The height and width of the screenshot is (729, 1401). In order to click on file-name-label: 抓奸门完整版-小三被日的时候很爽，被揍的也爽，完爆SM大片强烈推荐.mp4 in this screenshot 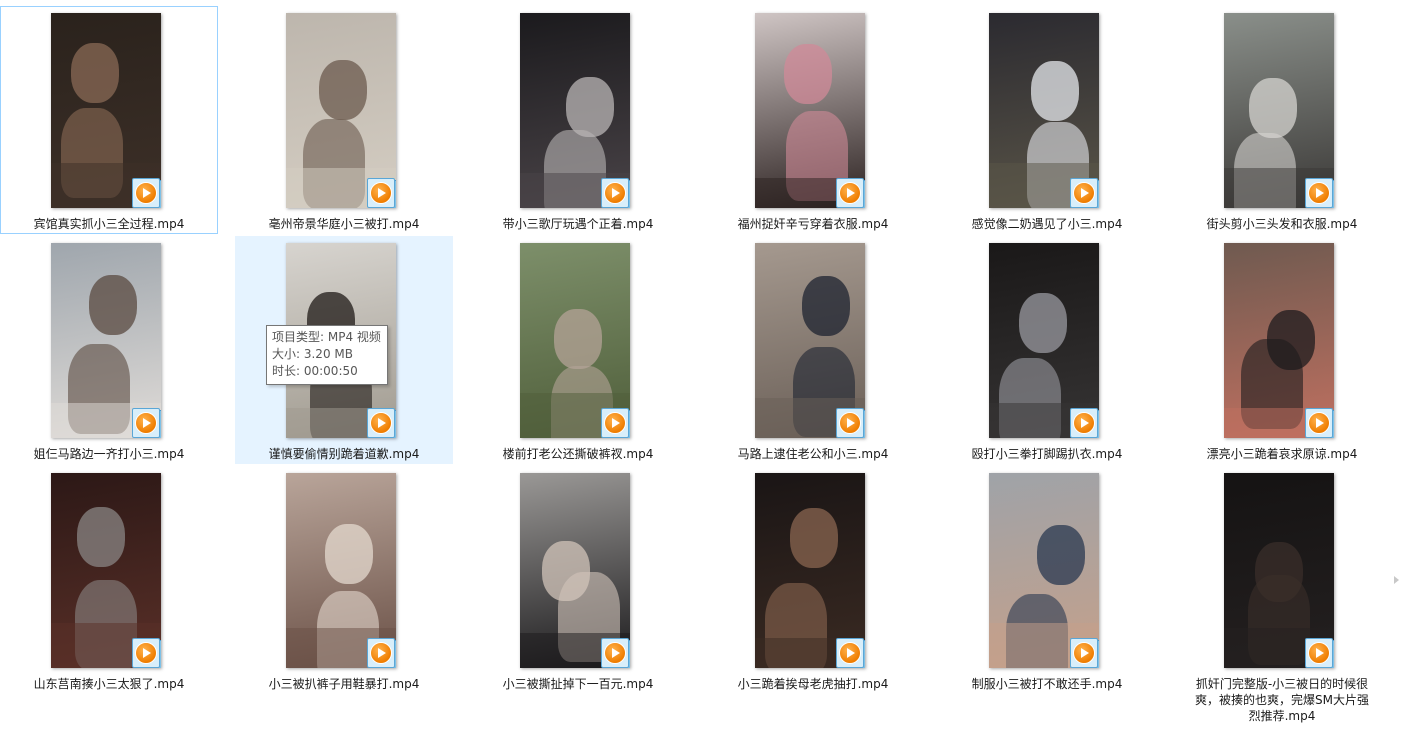, I will do `click(1282, 700)`.